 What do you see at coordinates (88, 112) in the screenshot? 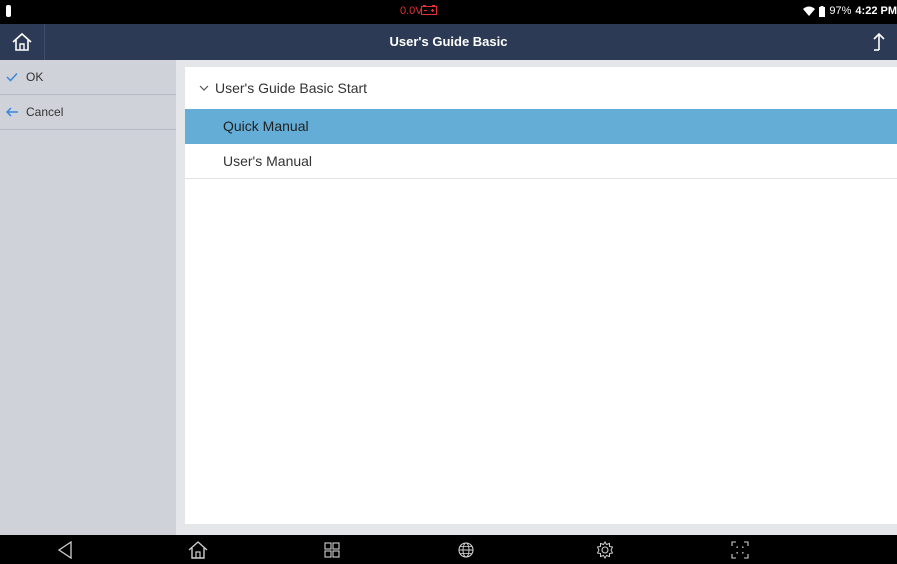
I see `cancel-button: Cancel` at bounding box center [88, 112].